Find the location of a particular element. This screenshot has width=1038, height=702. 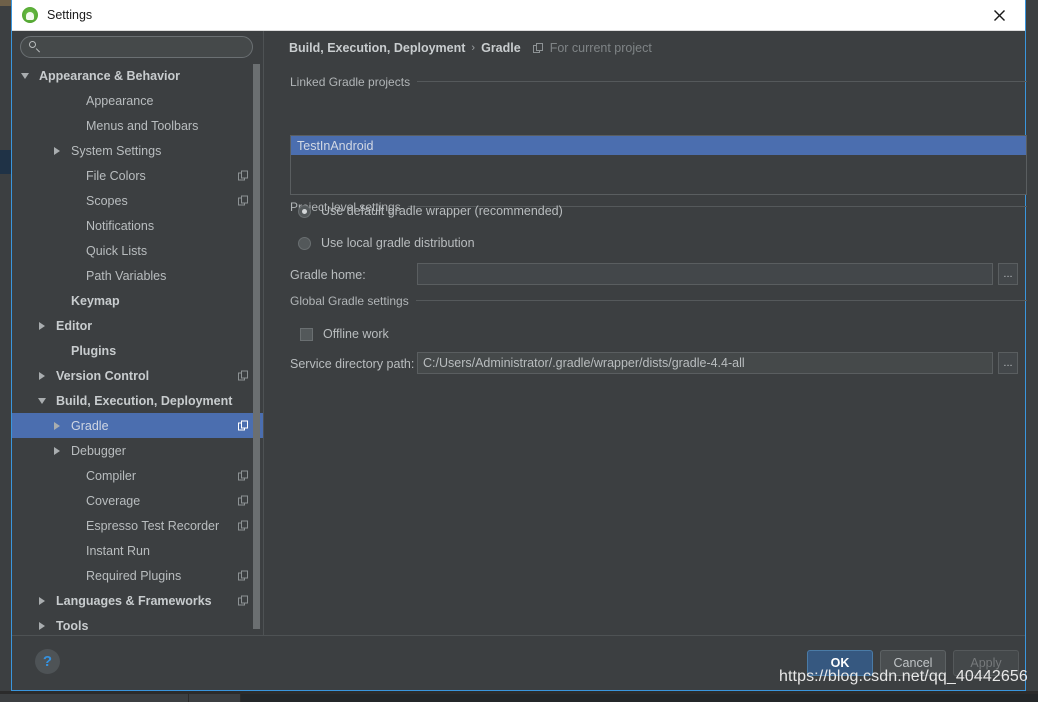

sidebar-item-label: Compiler is located at coordinates (111, 475).